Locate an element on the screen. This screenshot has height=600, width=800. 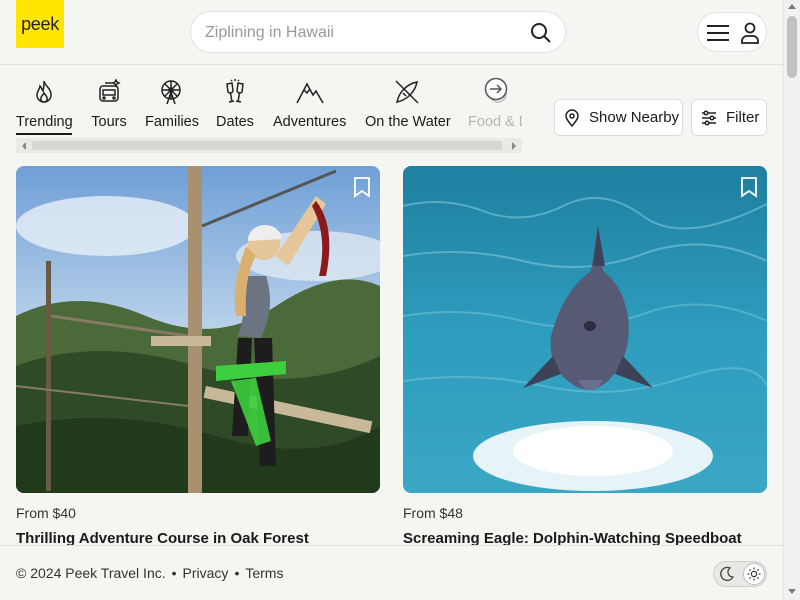
category-dates: Dates is located at coordinates (235, 108).